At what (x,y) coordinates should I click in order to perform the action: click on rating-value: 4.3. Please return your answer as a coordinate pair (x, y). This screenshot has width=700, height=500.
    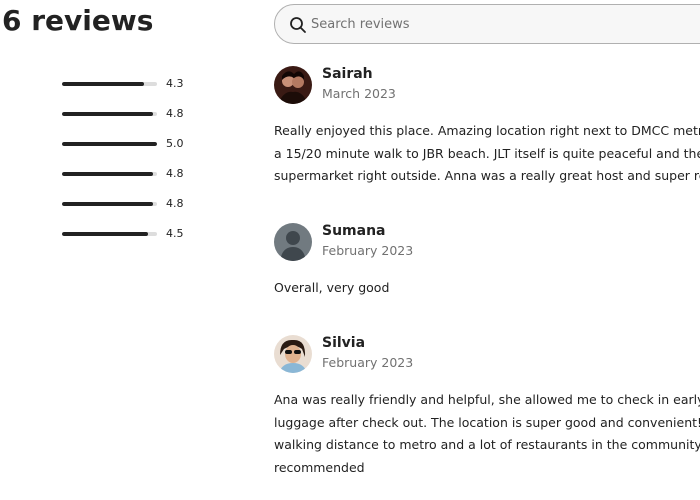
    Looking at the image, I should click on (175, 83).